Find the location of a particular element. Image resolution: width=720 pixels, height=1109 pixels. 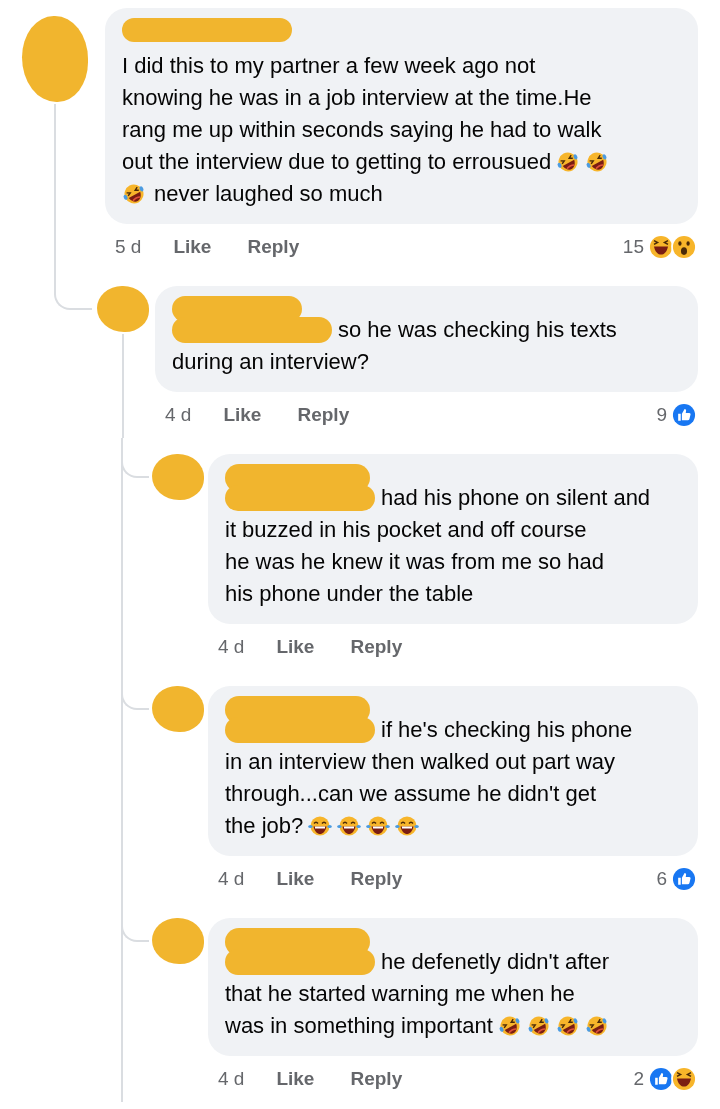

comment-text: knowing he was in a job interview at the time.He is located at coordinates (357, 98).